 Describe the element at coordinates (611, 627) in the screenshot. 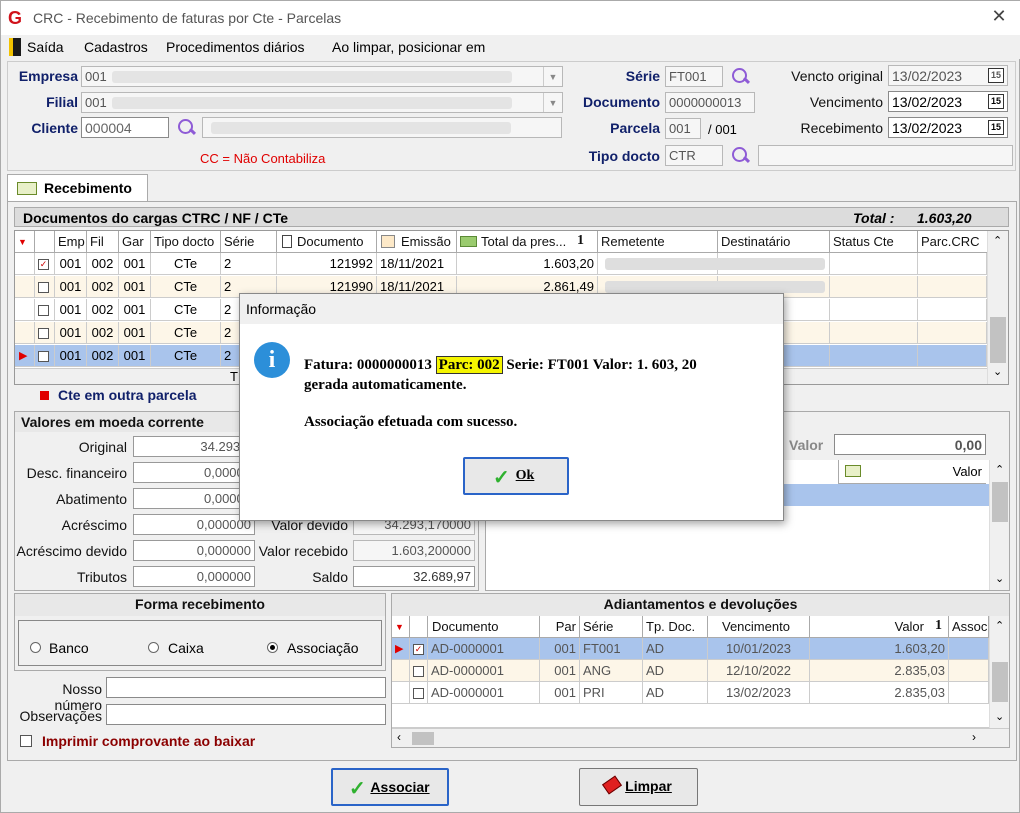

I see `col-adiant-serie: Série` at that location.